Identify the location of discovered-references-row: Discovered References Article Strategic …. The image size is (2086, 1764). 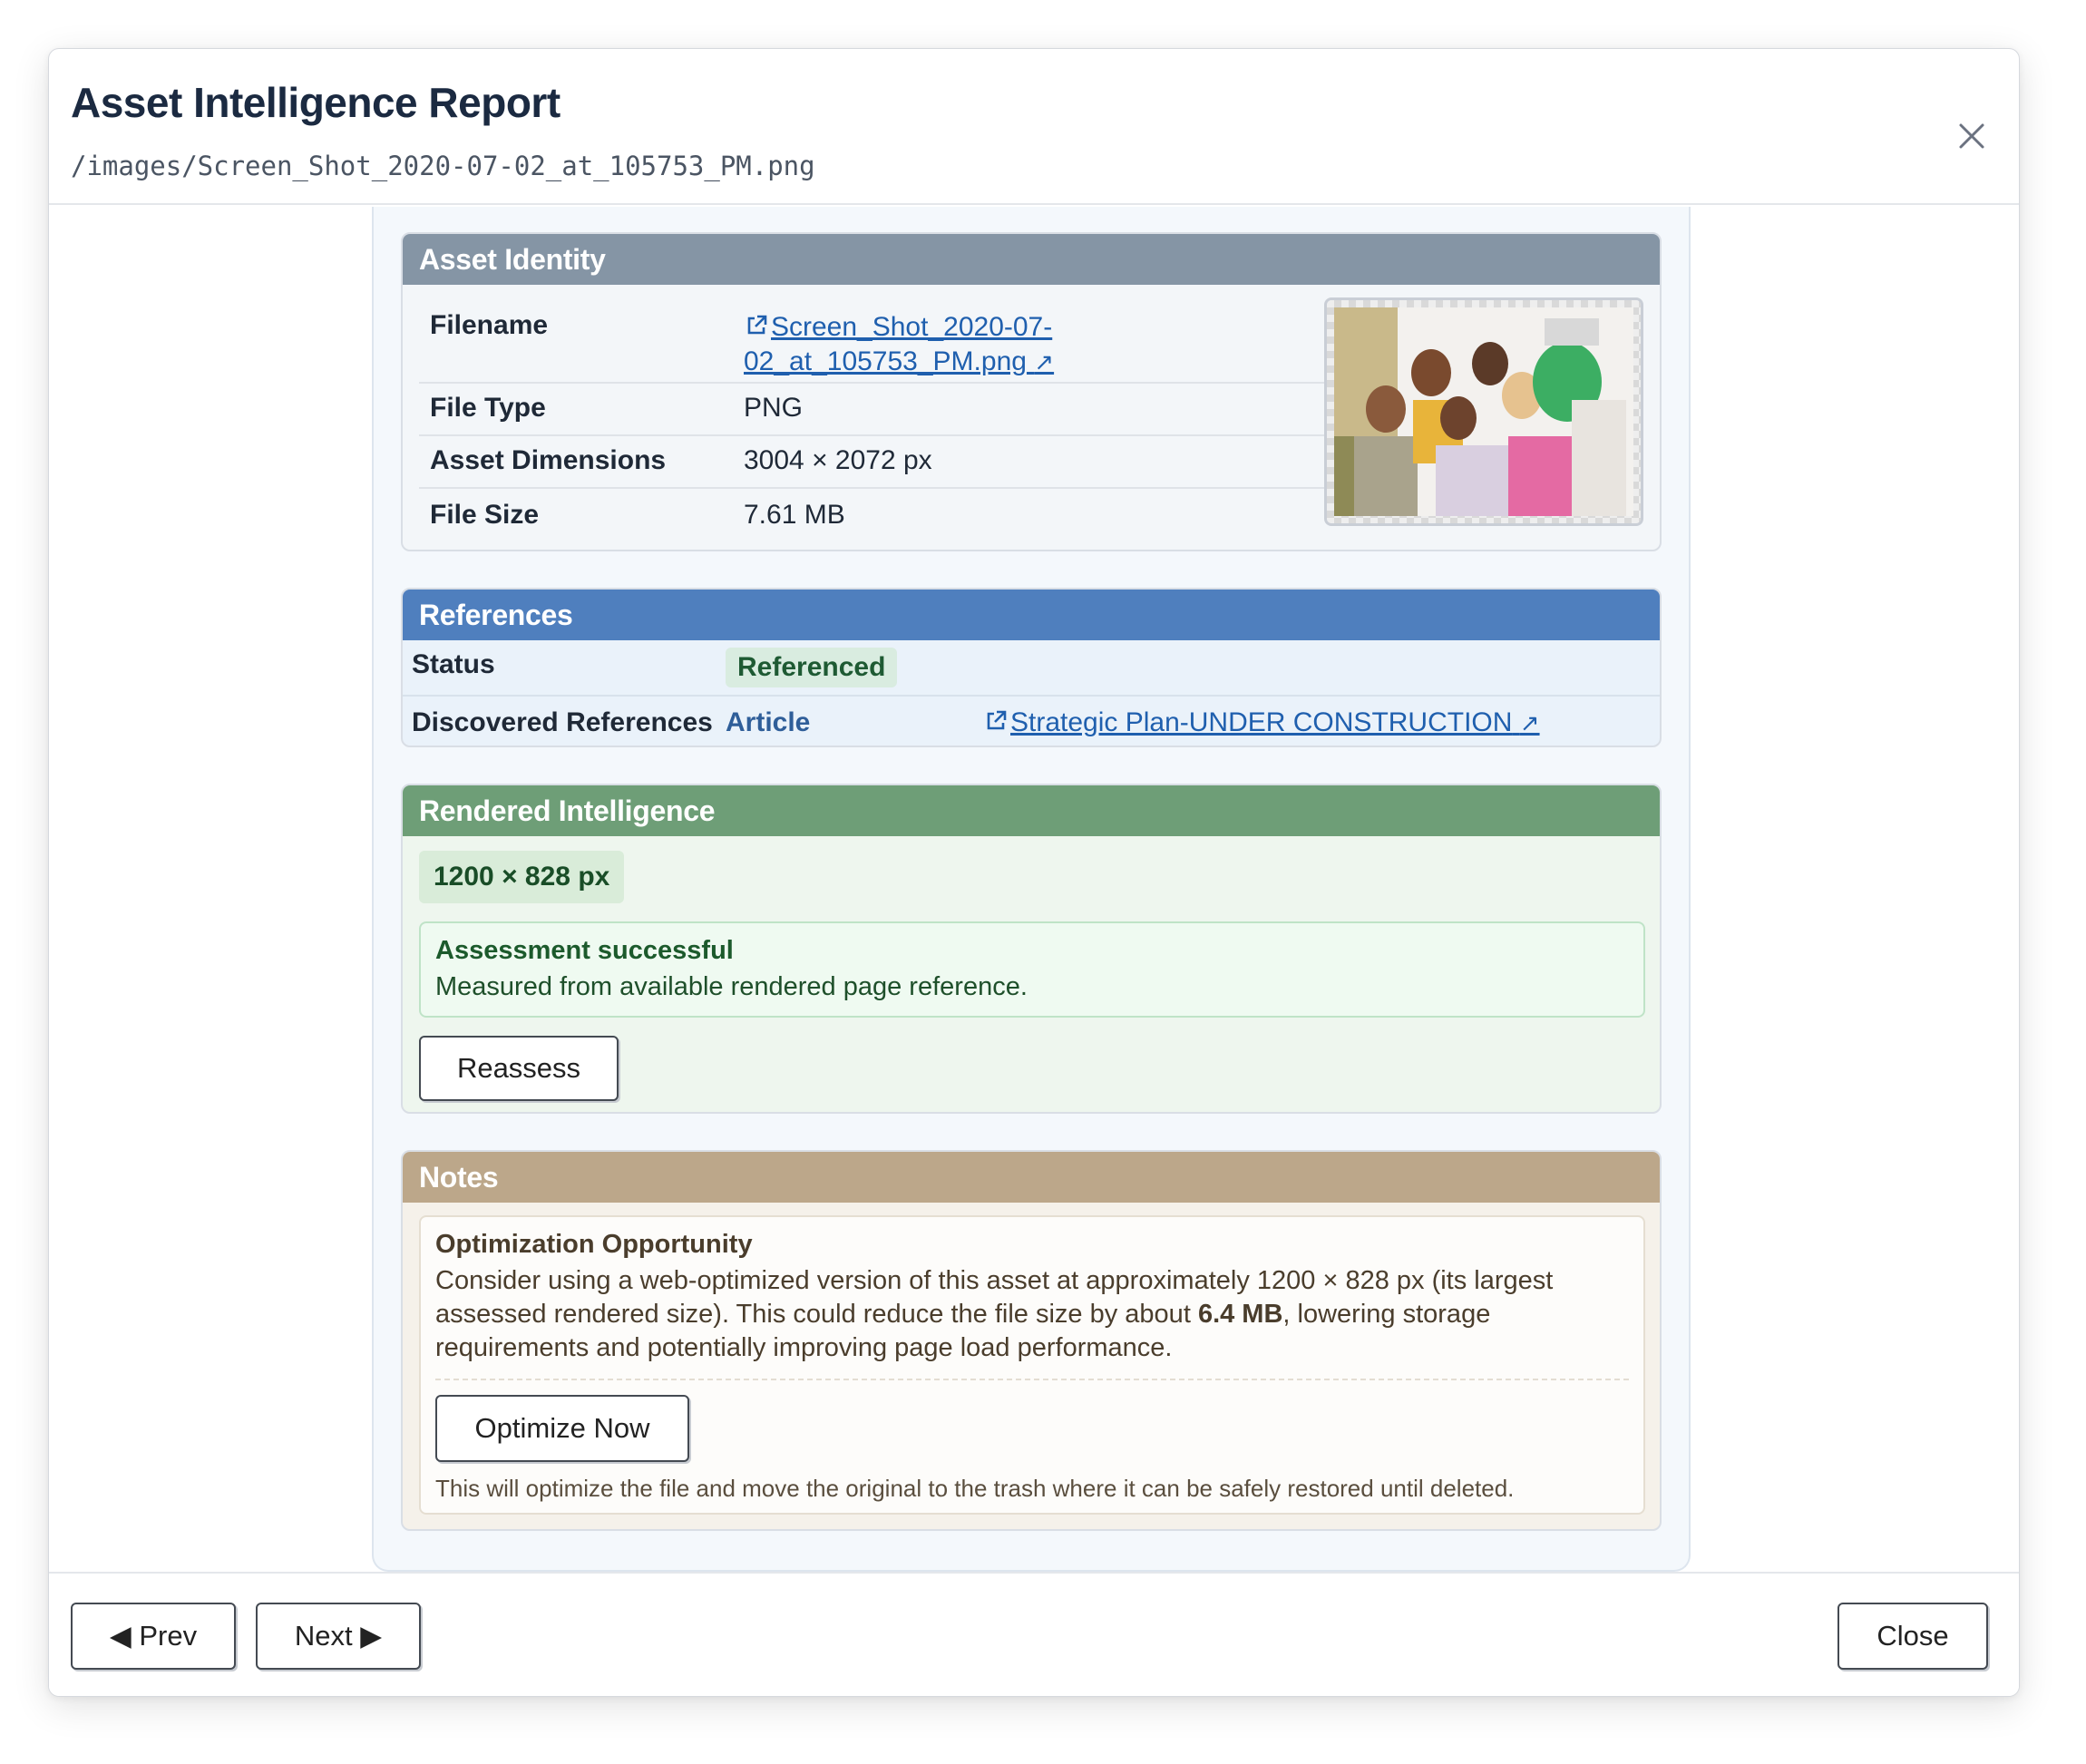
(1031, 721).